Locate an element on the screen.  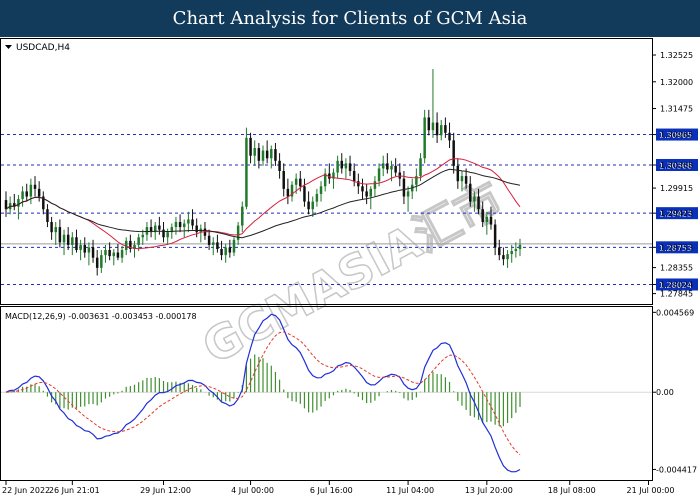
time-axis-label: 6 Jul 16:00 is located at coordinates (331, 490).